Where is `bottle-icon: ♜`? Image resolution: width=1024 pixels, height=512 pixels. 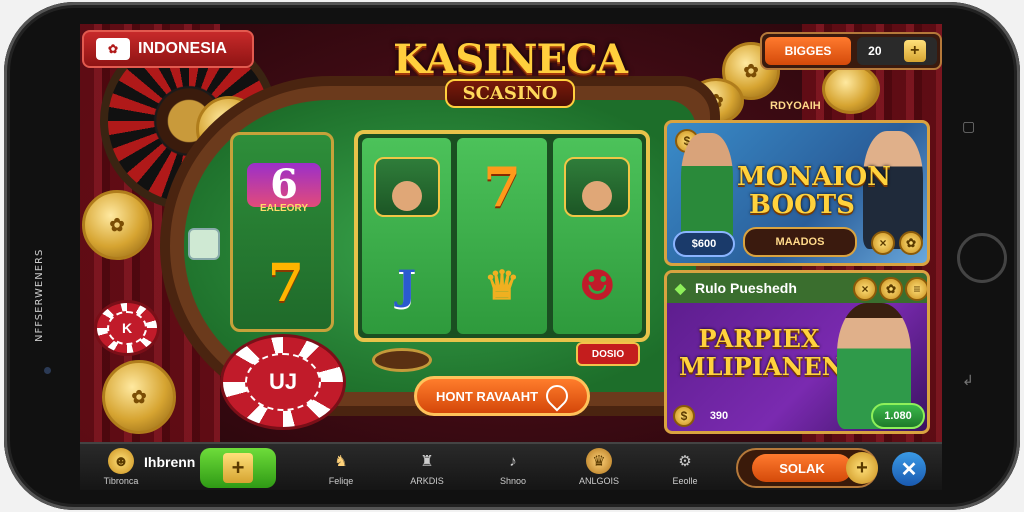 bottle-icon: ♜ is located at coordinates (427, 461).